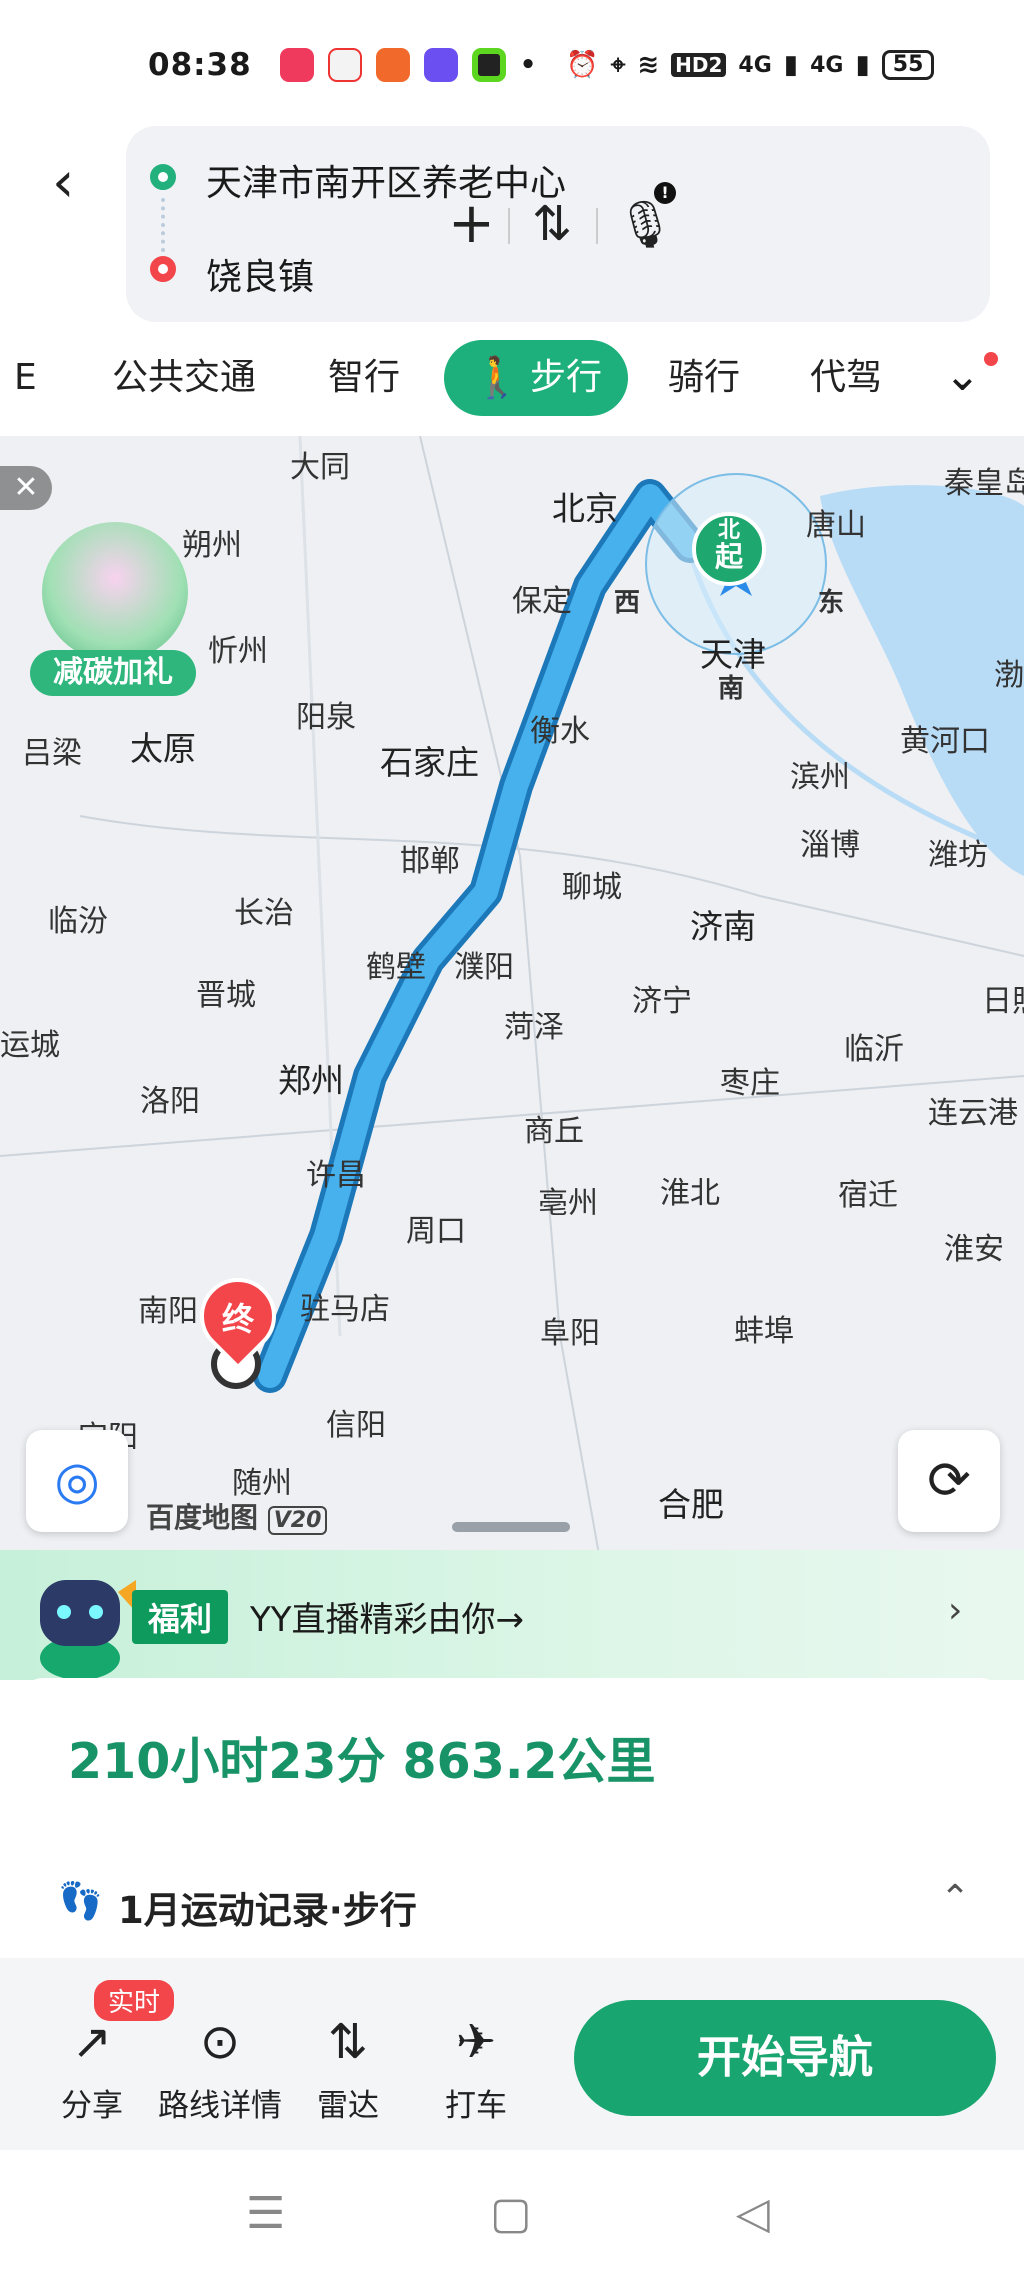 This screenshot has width=1024, height=2275. Describe the element at coordinates (348, 2106) in the screenshot. I see `radar-label: 雷达` at that location.